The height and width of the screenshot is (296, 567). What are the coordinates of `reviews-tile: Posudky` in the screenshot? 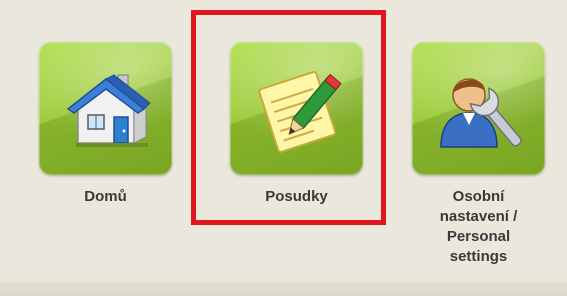 It's located at (296, 124).